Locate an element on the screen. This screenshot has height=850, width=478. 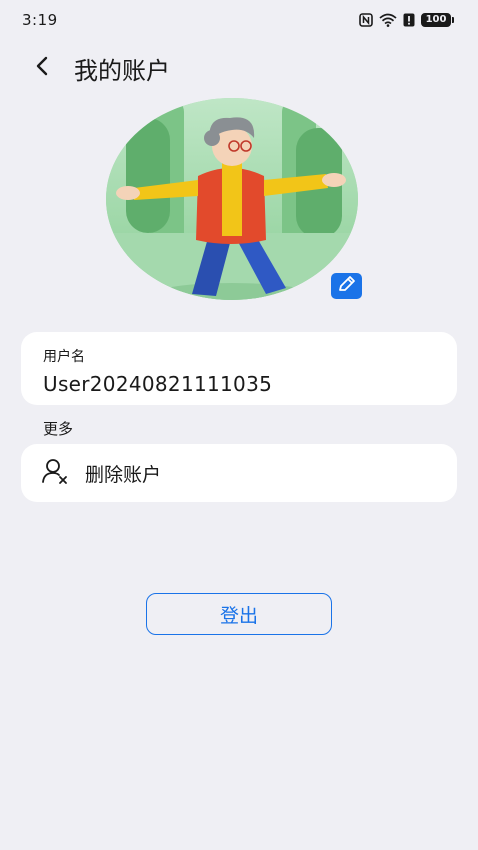
username-value: User20240821111035 is located at coordinates (158, 384).